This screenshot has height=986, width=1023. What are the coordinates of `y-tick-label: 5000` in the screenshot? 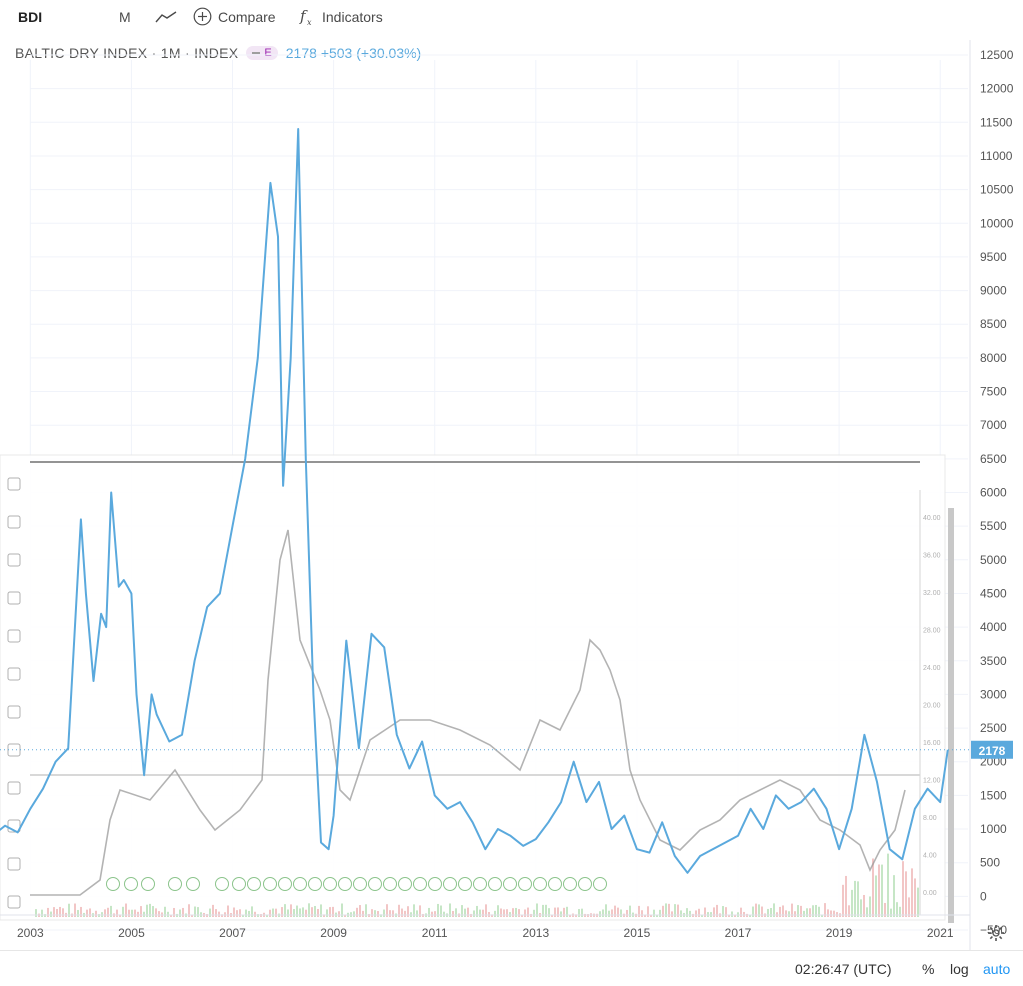 It's located at (993, 560).